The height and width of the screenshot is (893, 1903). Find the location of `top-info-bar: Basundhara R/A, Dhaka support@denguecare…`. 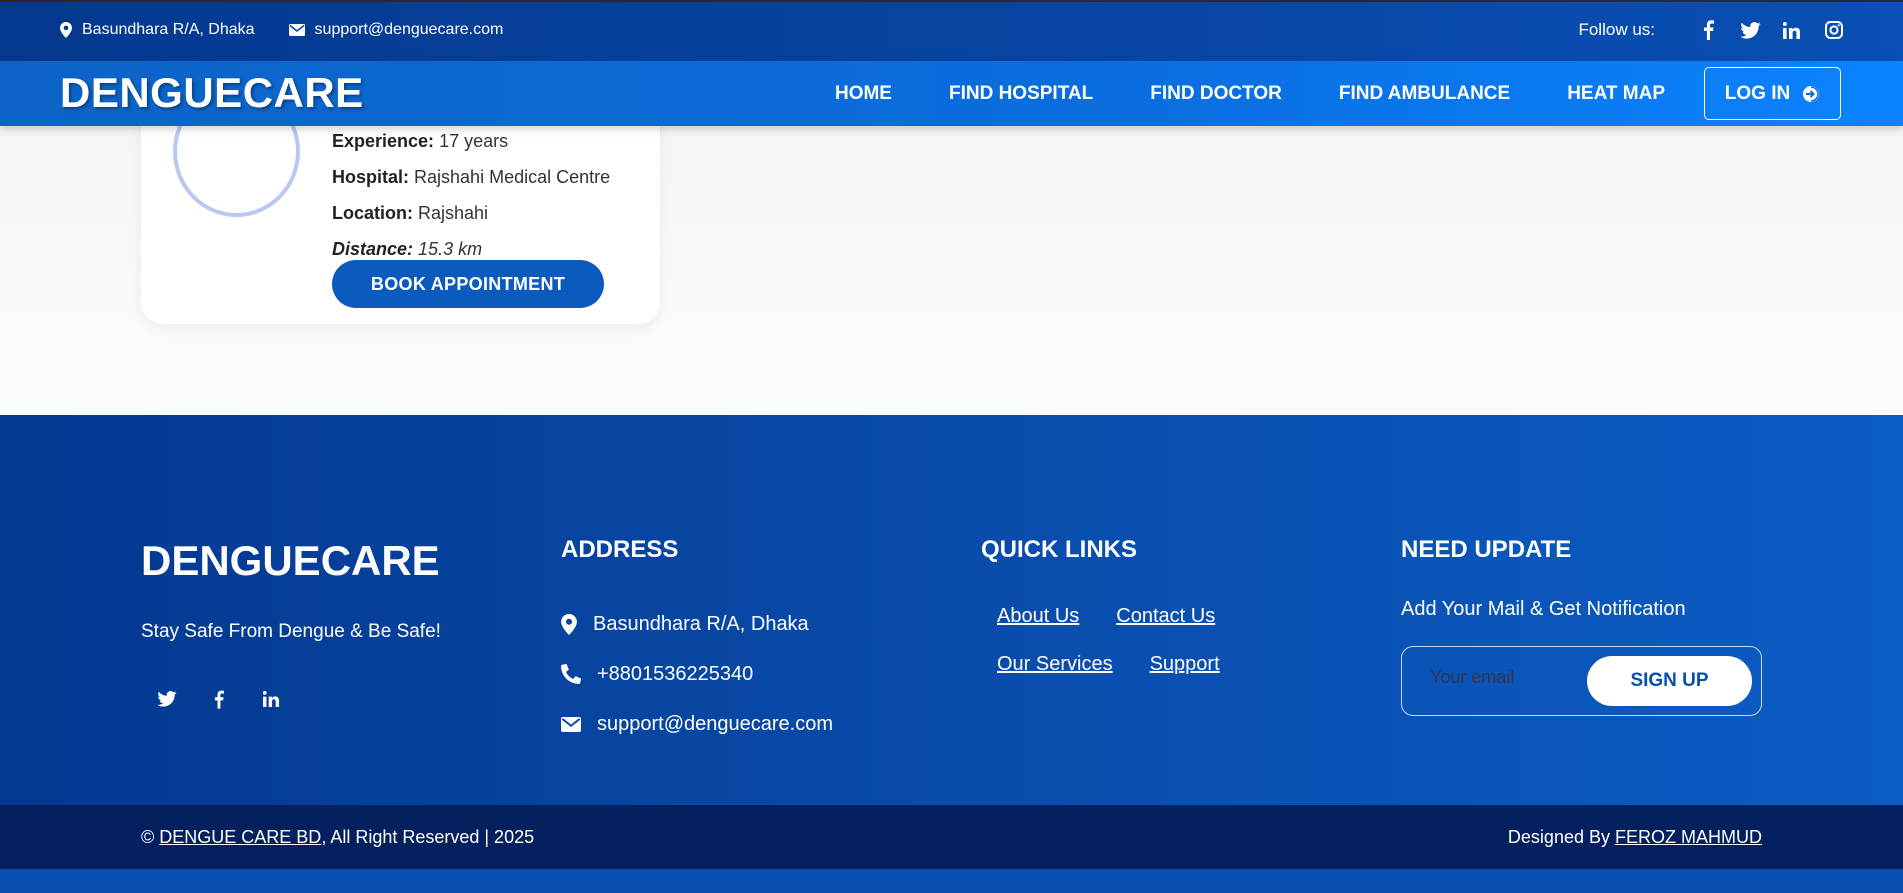

top-info-bar: Basundhara R/A, Dhaka support@denguecare… is located at coordinates (951, 30).